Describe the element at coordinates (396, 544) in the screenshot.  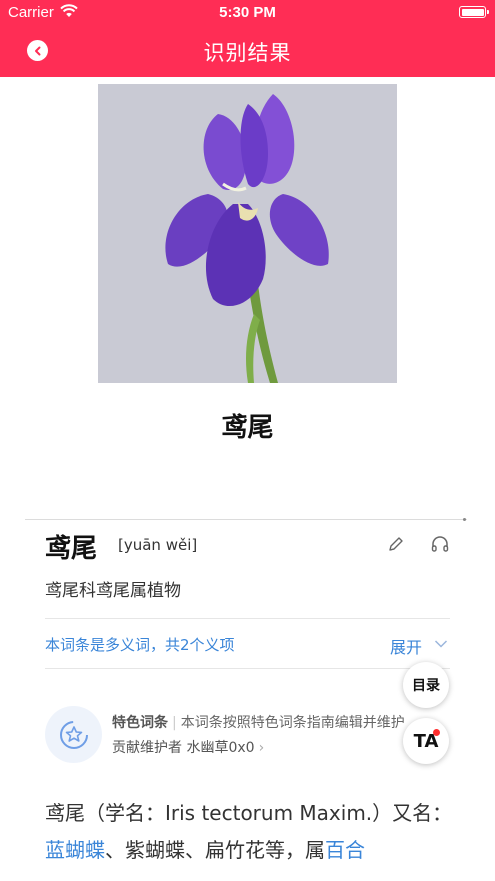
I see `pencil-icon` at that location.